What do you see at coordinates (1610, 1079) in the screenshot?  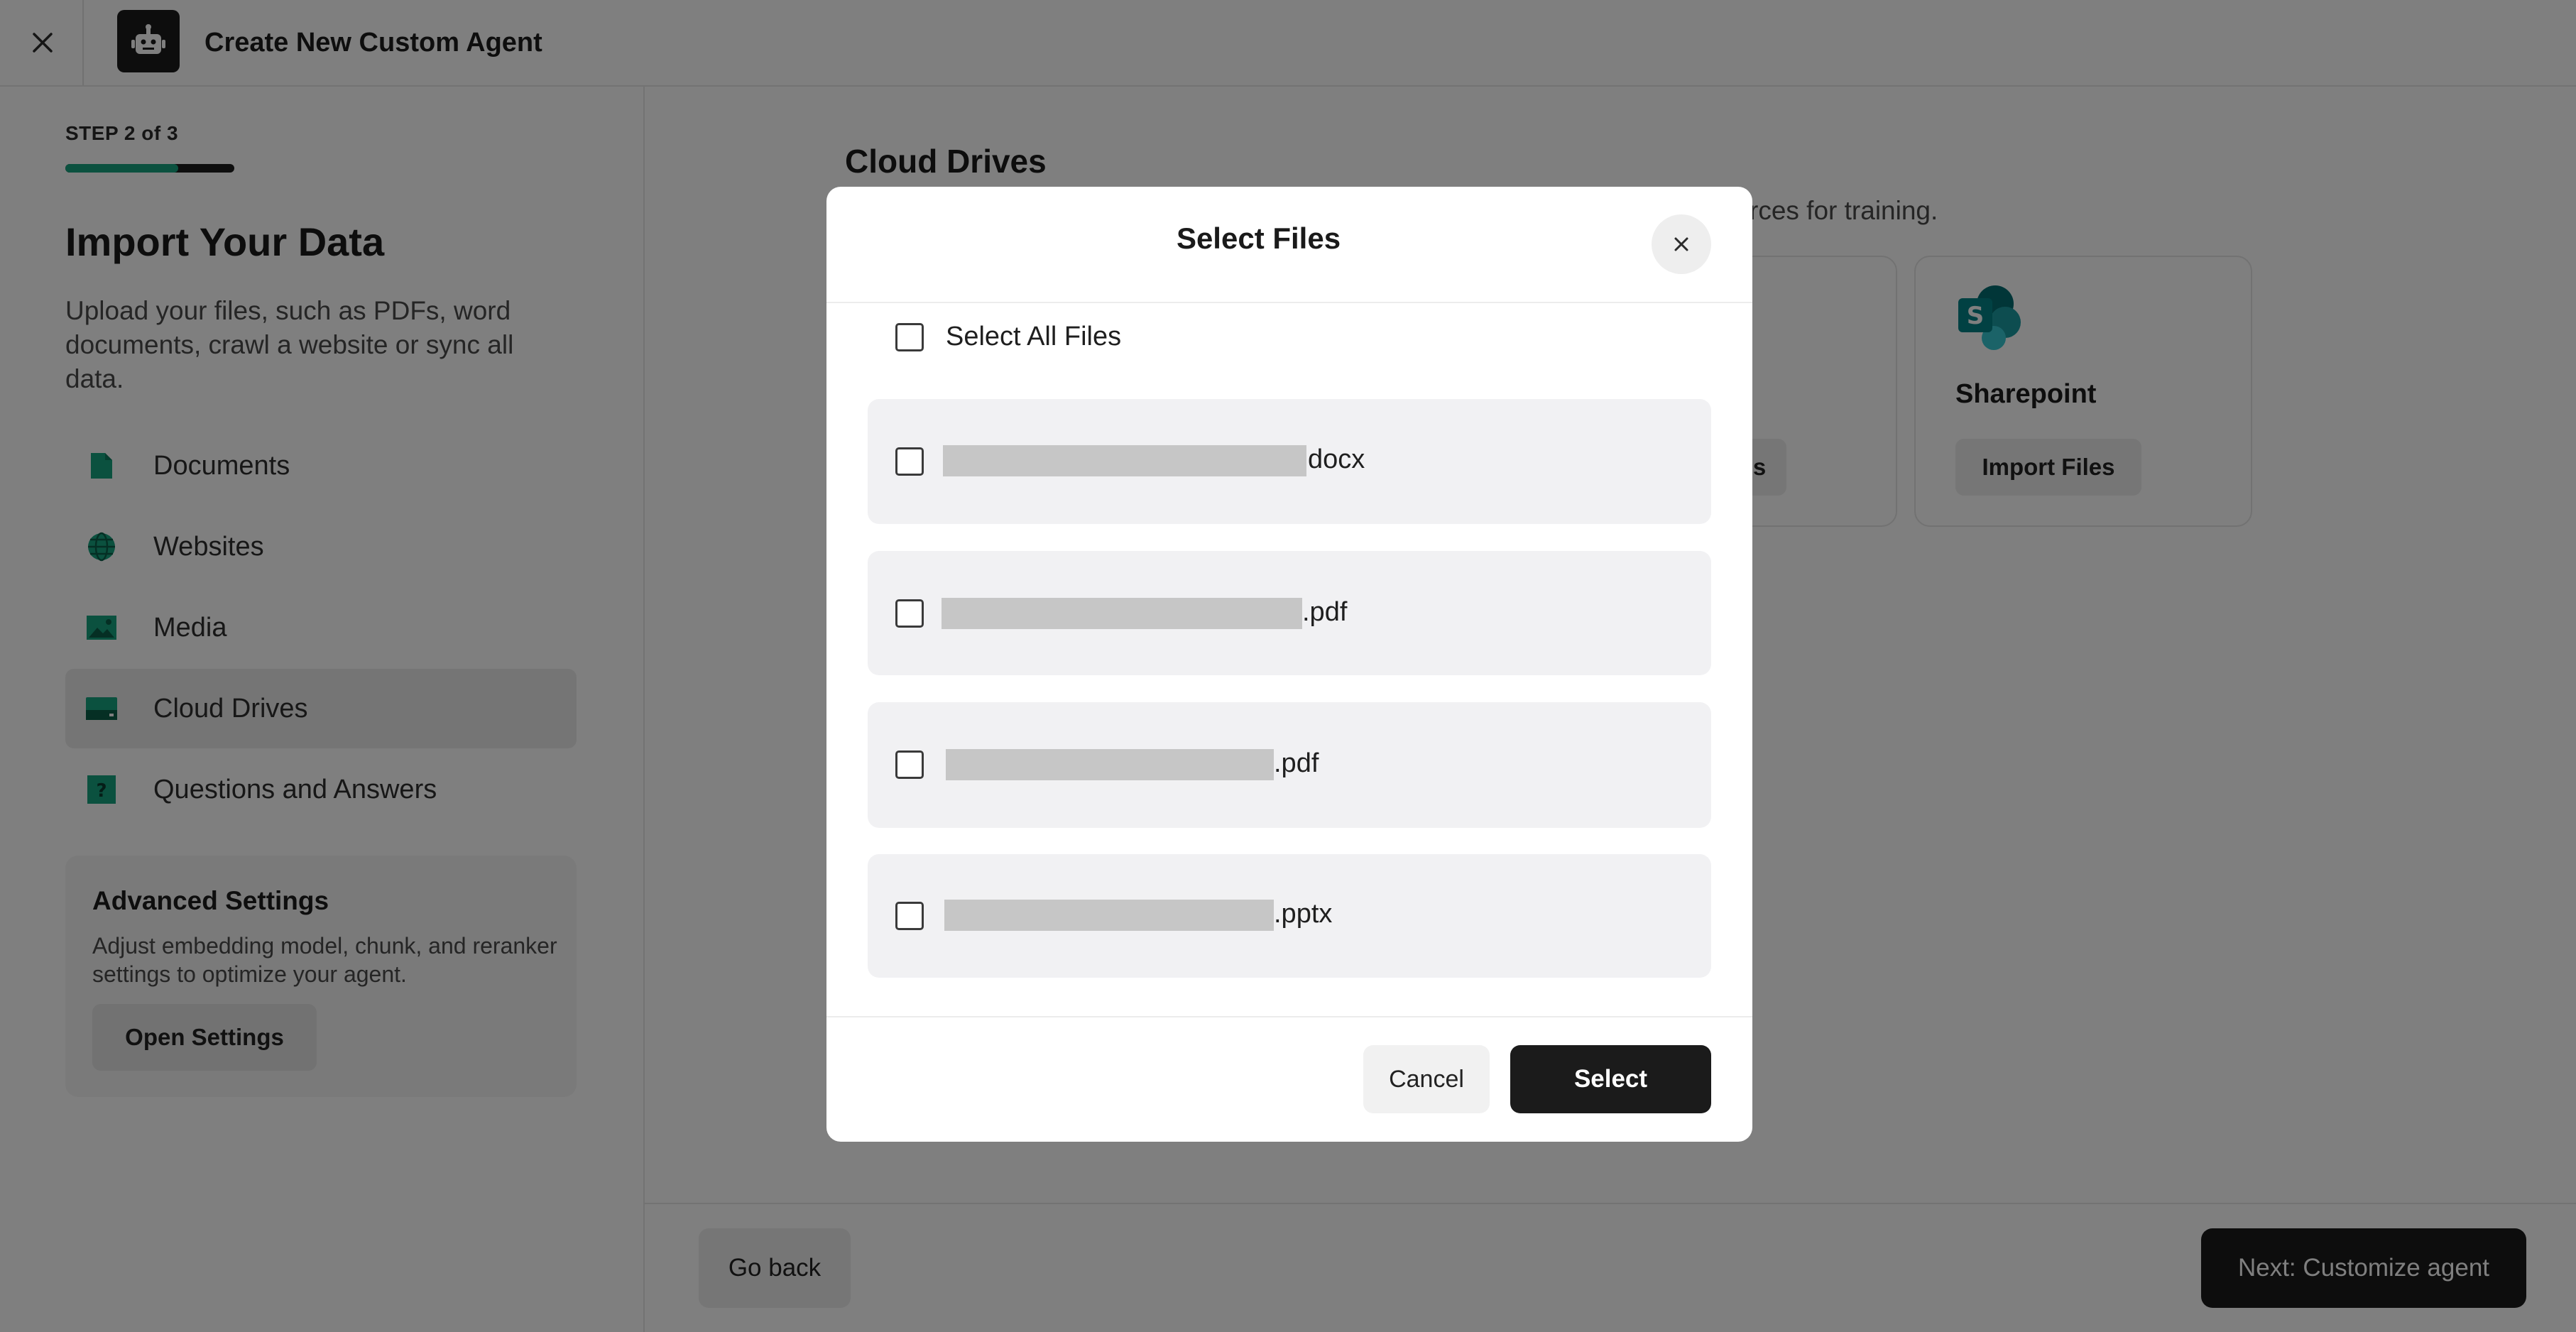 I see `select-button: Select` at bounding box center [1610, 1079].